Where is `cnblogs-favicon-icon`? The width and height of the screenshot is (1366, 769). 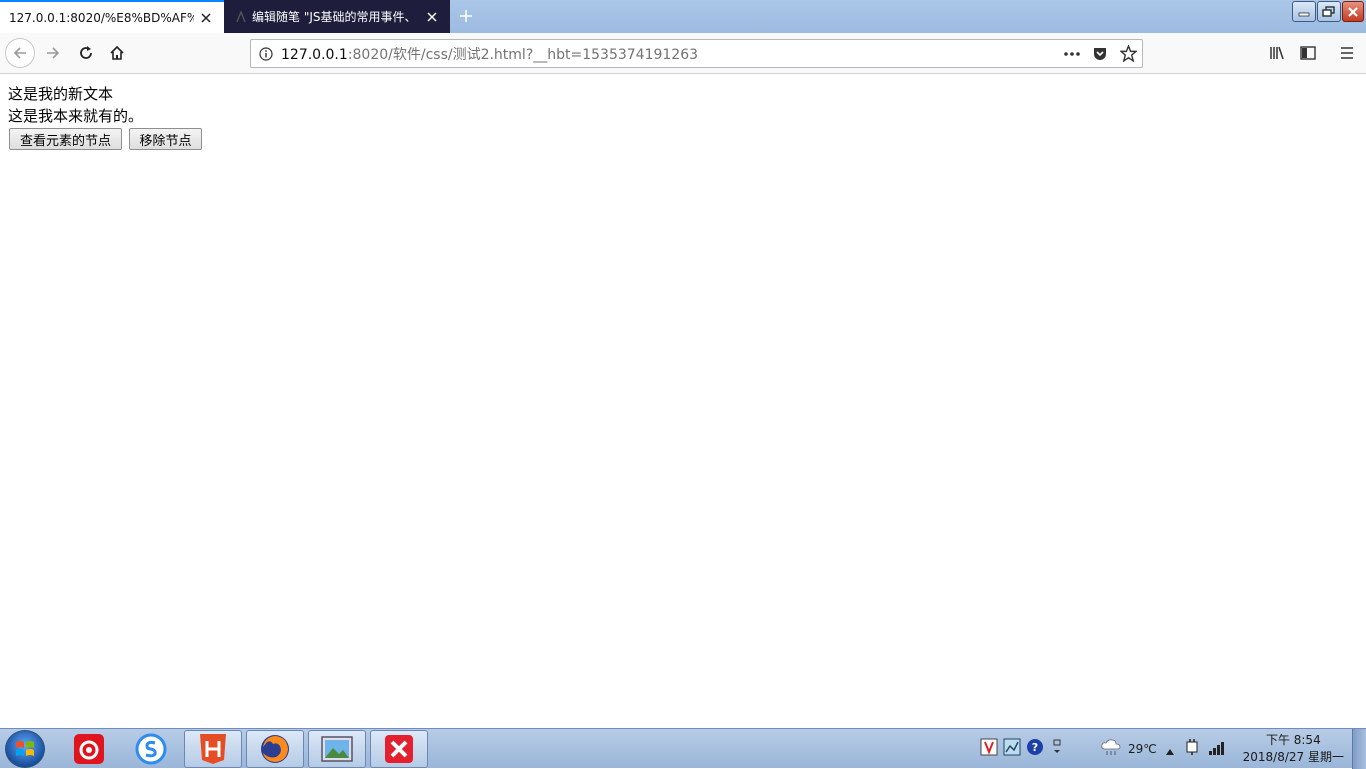
cnblogs-favicon-icon is located at coordinates (241, 17).